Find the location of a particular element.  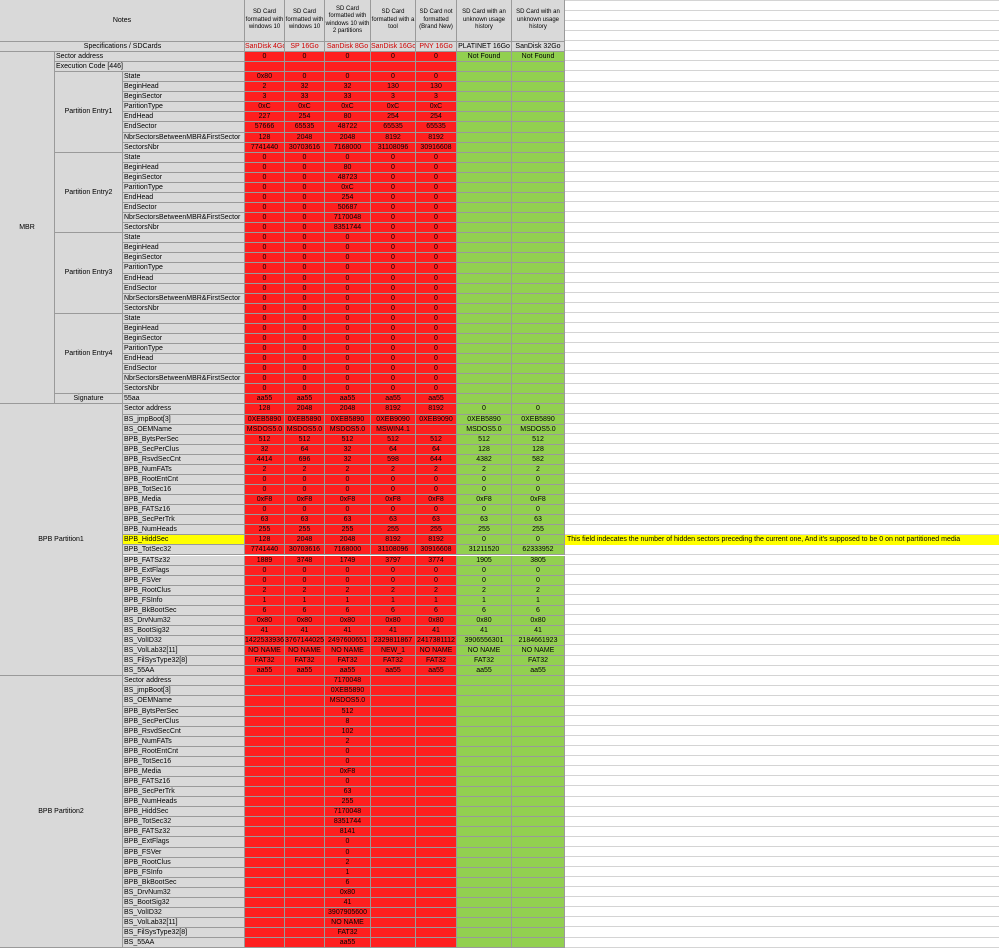

value-cell: 3767144025 is located at coordinates (305, 641).